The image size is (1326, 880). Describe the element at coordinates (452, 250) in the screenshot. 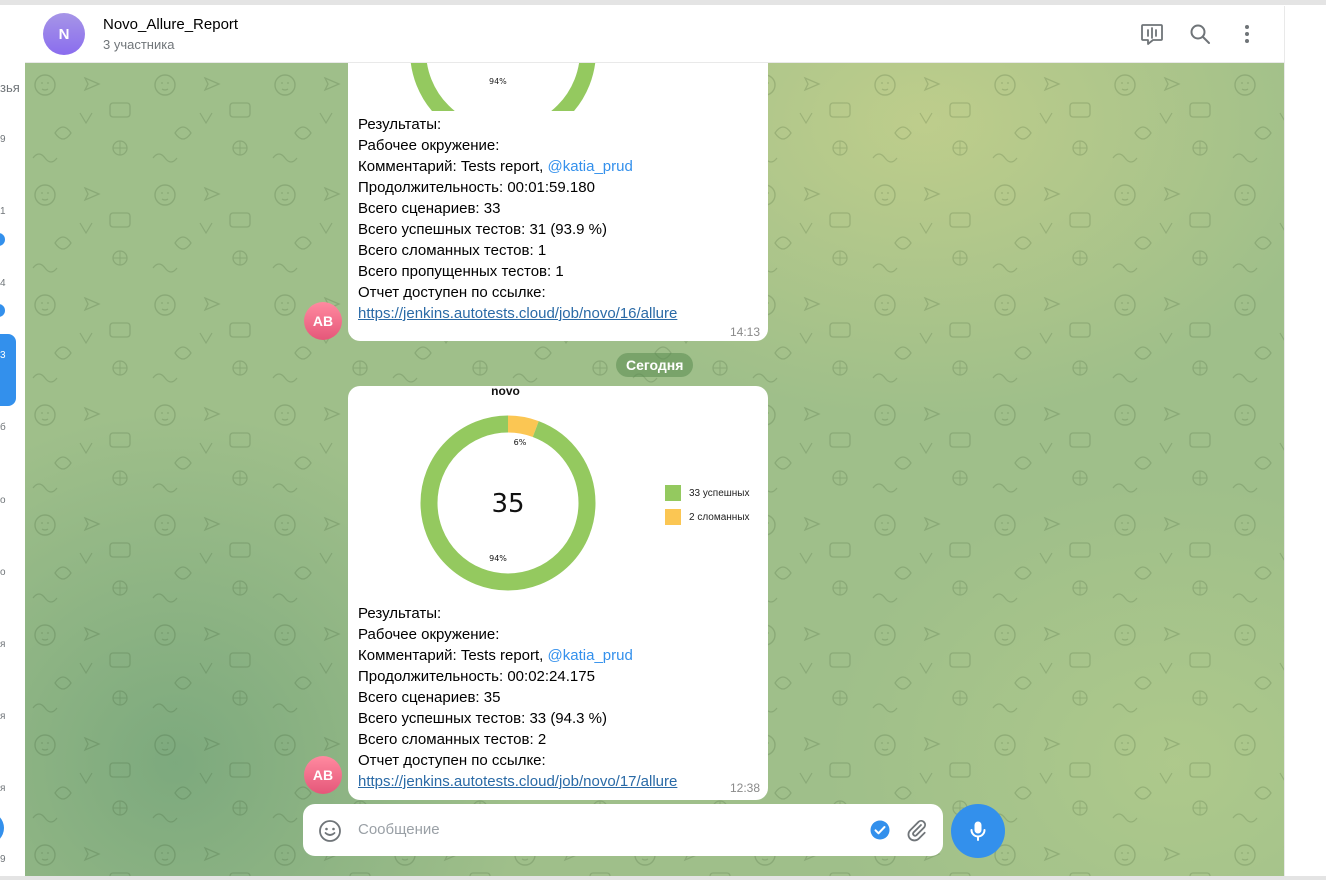

I see `broken-line: Всего сломанных тестов: 1` at that location.